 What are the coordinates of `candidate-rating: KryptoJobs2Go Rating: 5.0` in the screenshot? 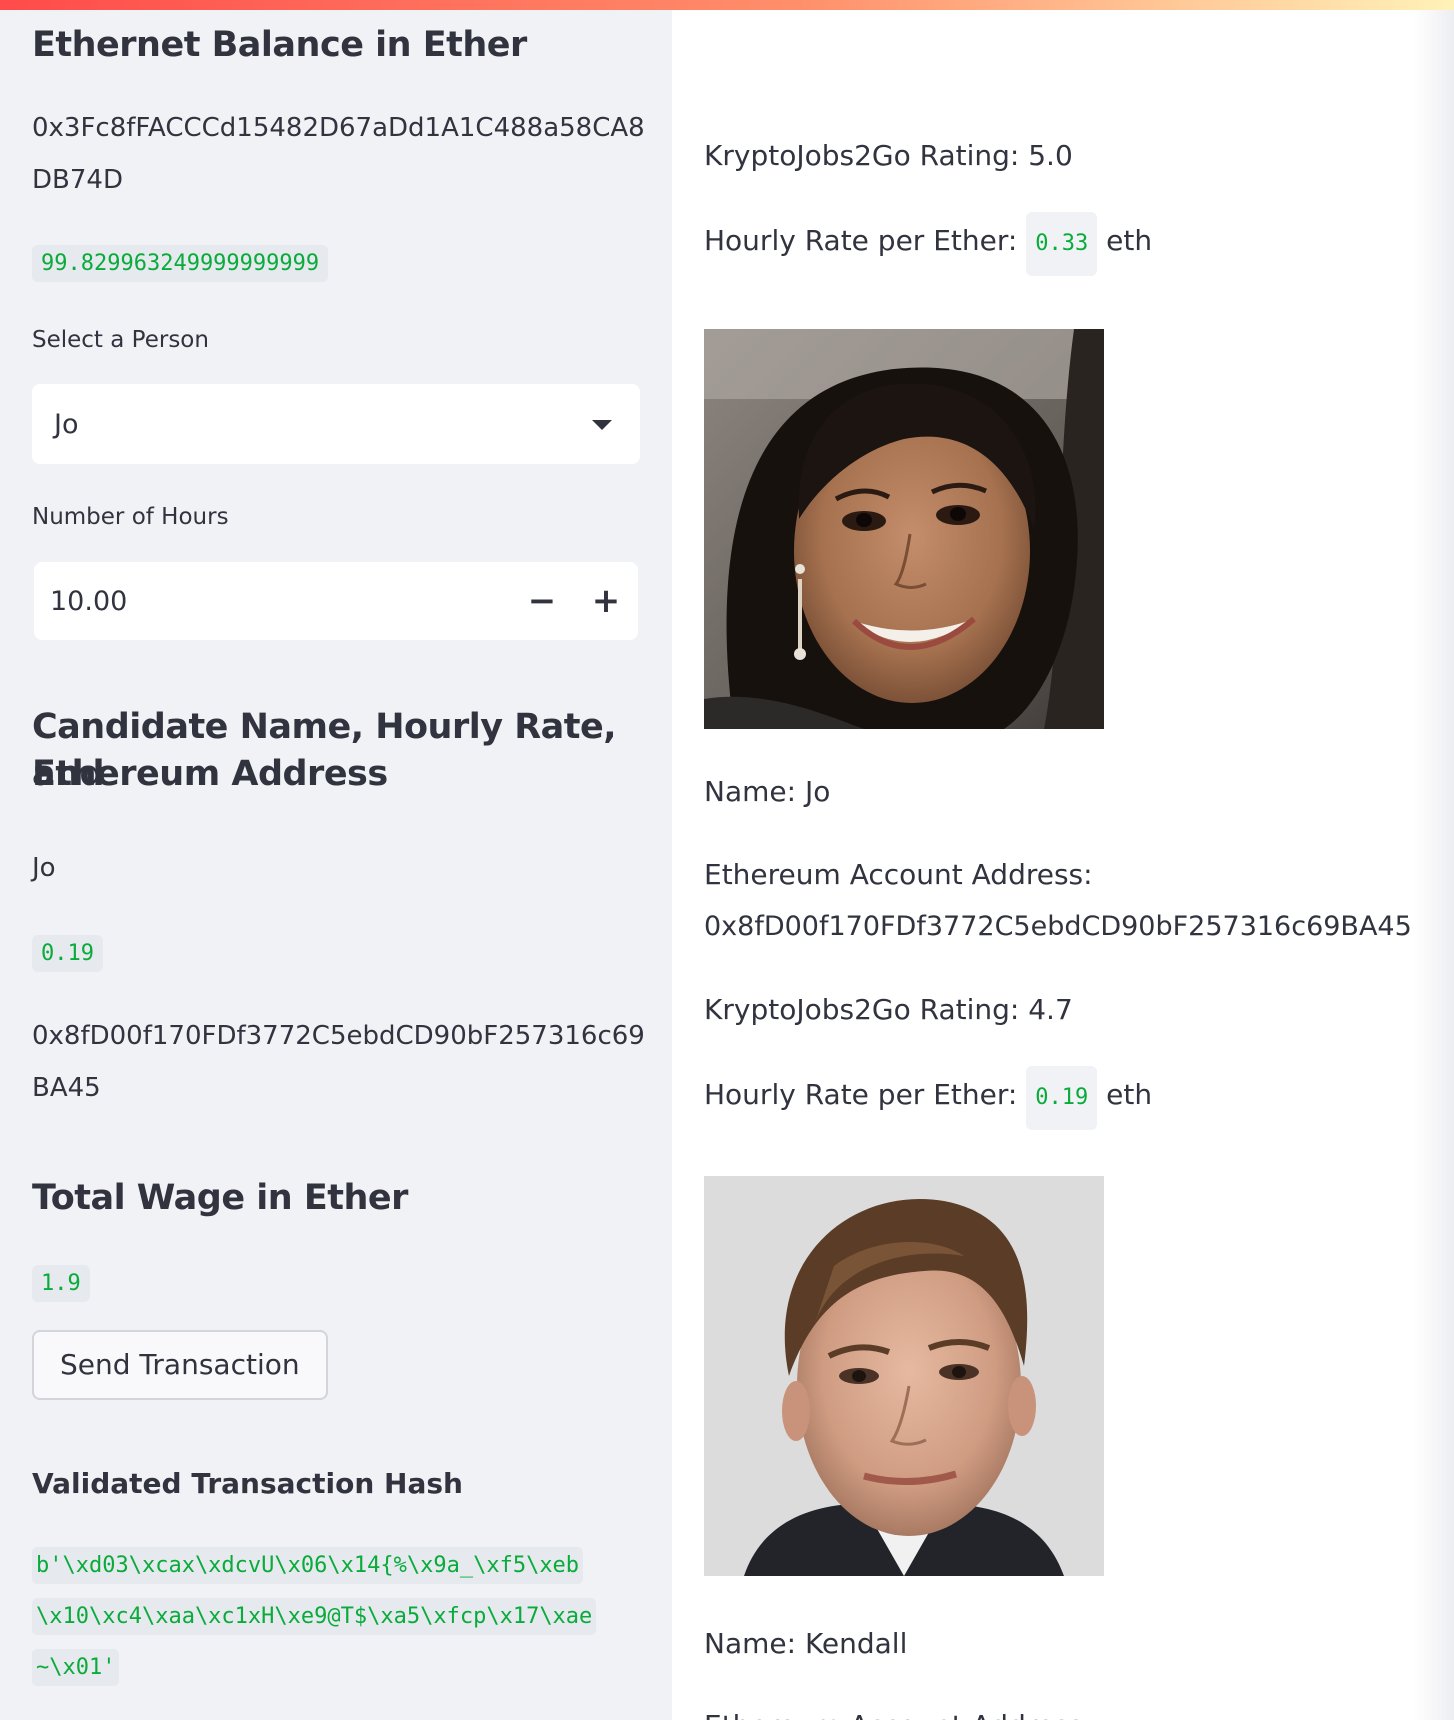 It's located at (888, 155).